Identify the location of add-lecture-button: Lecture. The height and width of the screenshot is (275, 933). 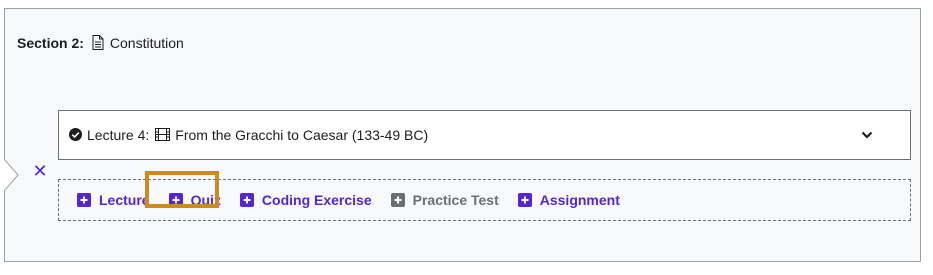
(113, 200).